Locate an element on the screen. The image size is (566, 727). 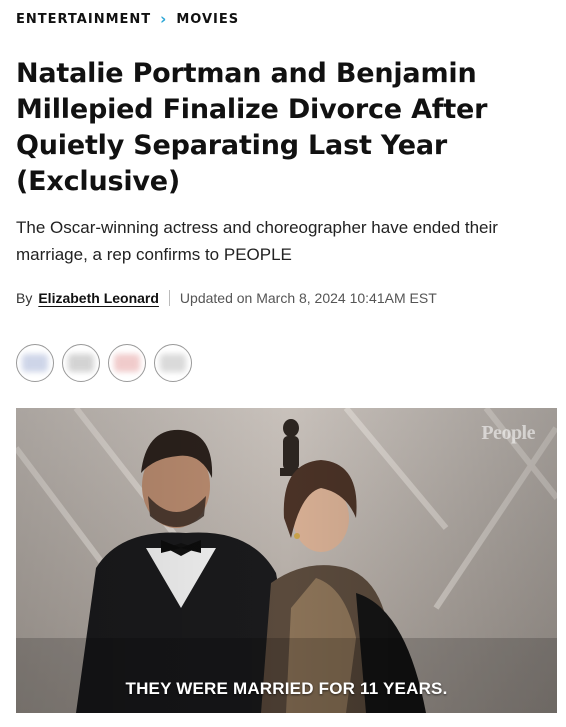
flipboard-icon is located at coordinates (127, 363).